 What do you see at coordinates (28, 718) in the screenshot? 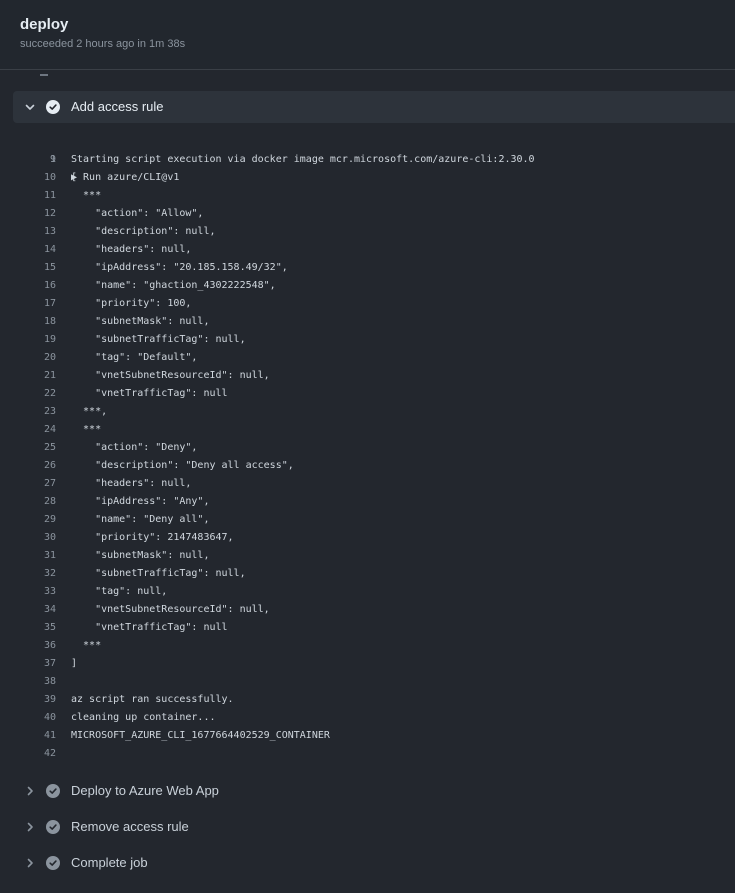
I see `line-number: 40` at bounding box center [28, 718].